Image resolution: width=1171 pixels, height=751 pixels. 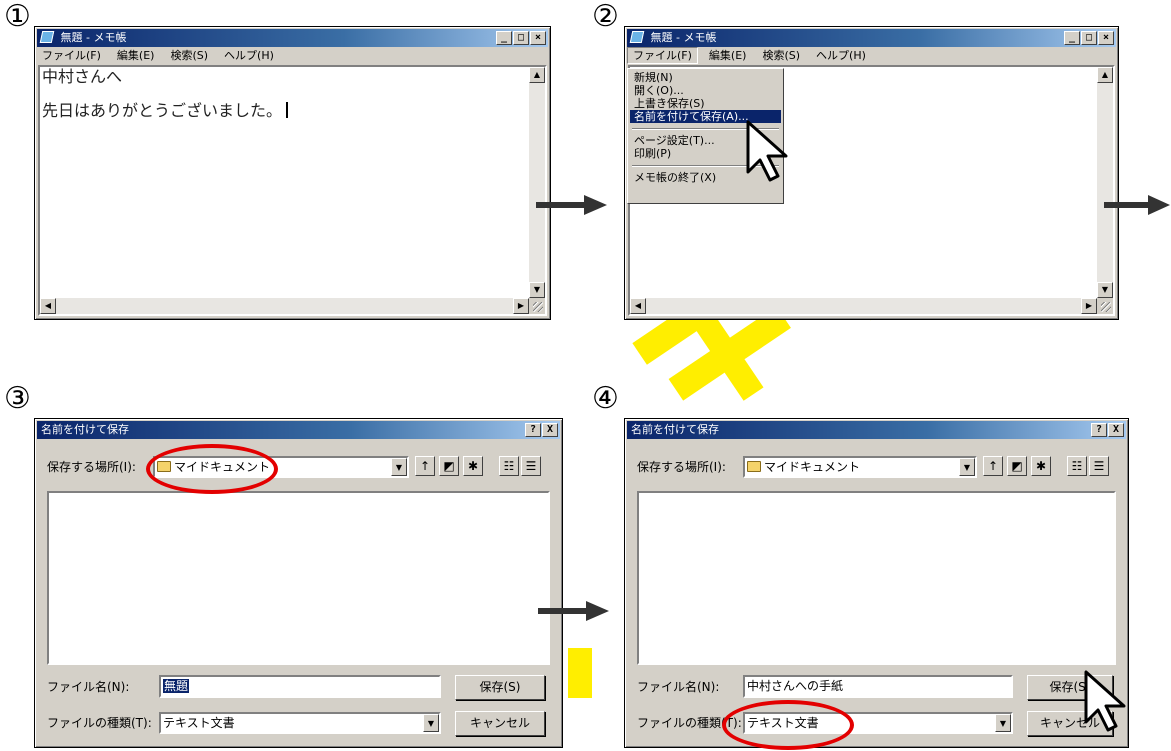 What do you see at coordinates (292, 190) in the screenshot?
I see `text-editor: 中村さんへ 先日はありがとうございました。 ▲ ▼ ◀ ▶` at bounding box center [292, 190].